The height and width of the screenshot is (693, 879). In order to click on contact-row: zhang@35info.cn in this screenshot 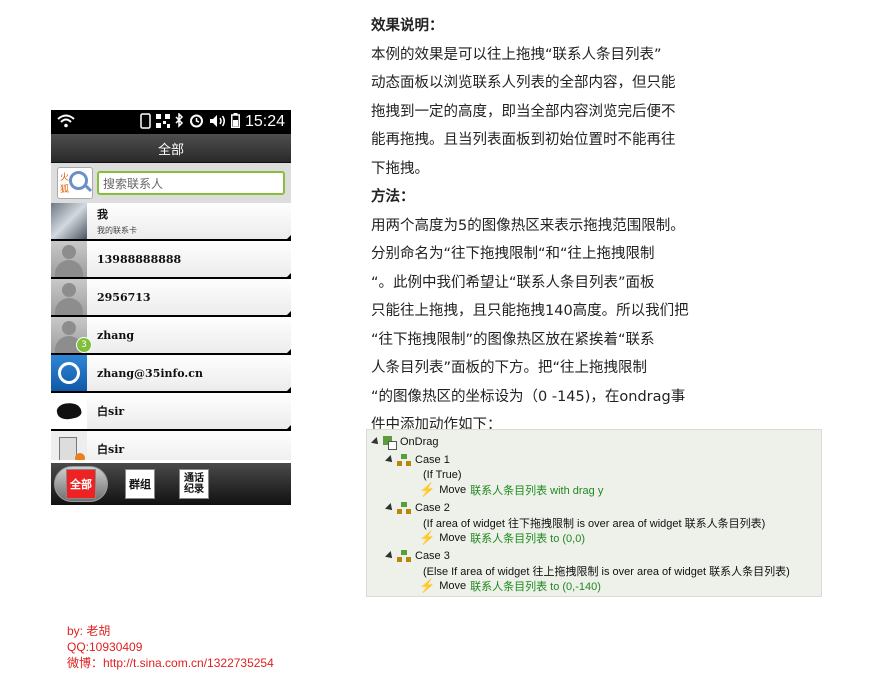, I will do `click(171, 374)`.